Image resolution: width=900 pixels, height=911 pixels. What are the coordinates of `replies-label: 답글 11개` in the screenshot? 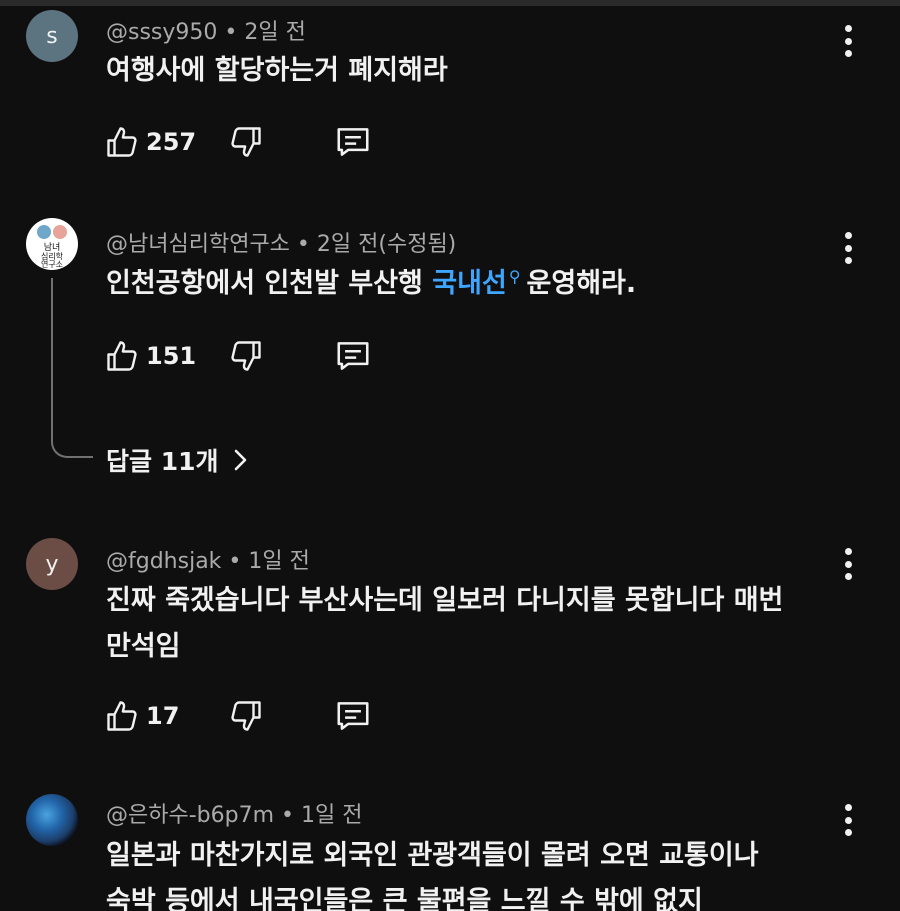 It's located at (162, 461).